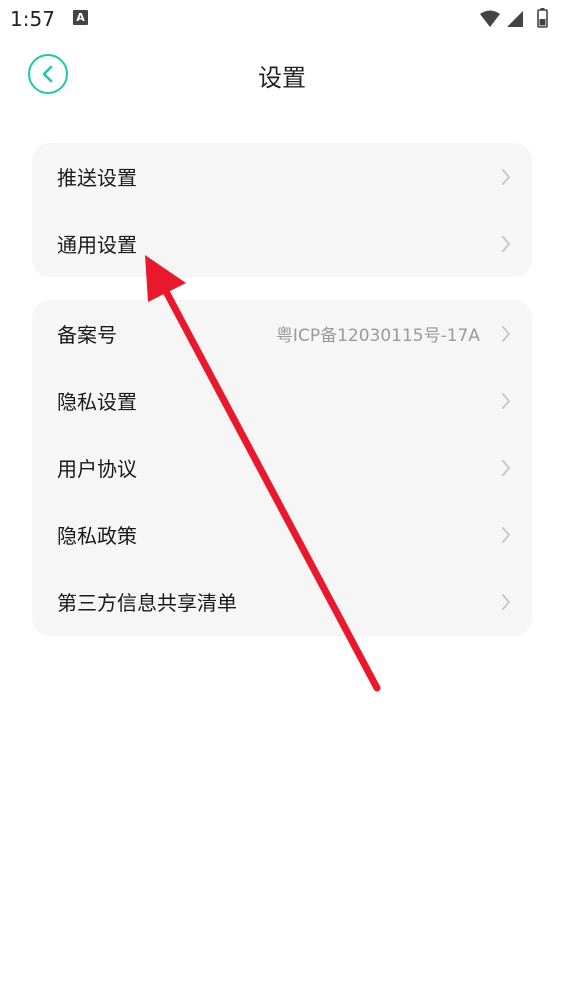 The height and width of the screenshot is (1004, 564). I want to click on header: 设置, so click(282, 74).